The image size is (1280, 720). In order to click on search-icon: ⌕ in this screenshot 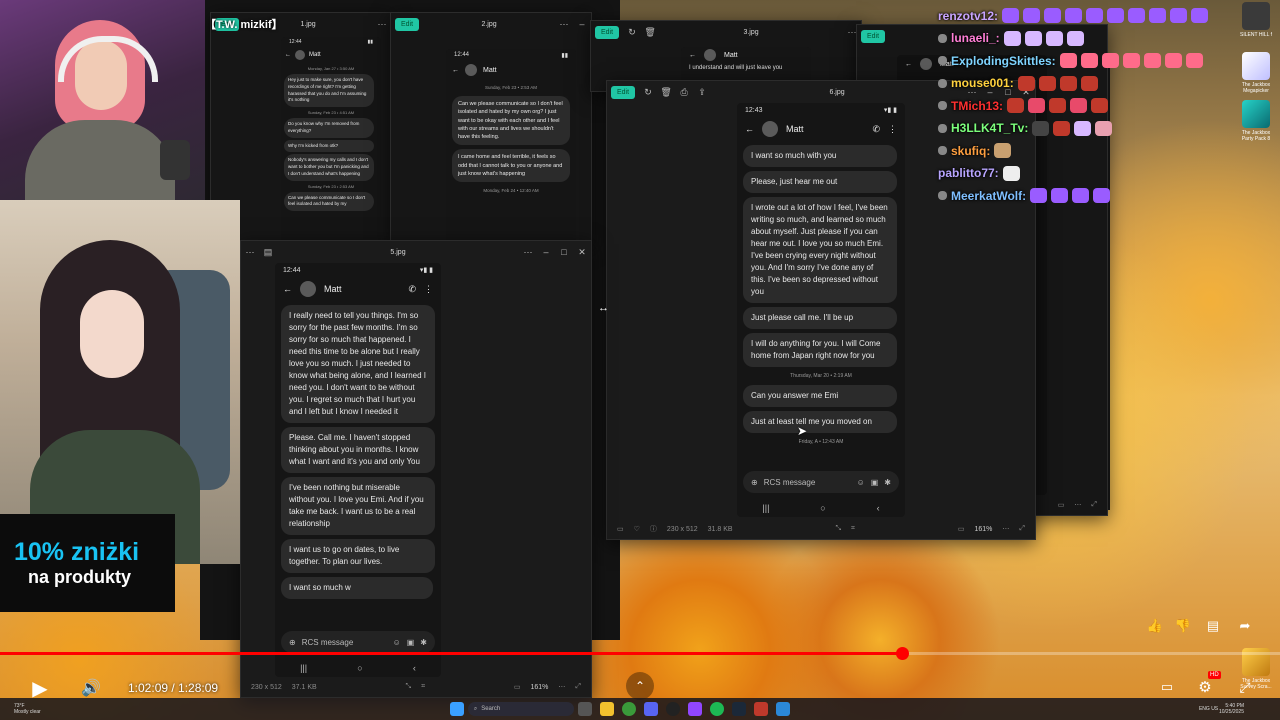, I will do `click(475, 708)`.